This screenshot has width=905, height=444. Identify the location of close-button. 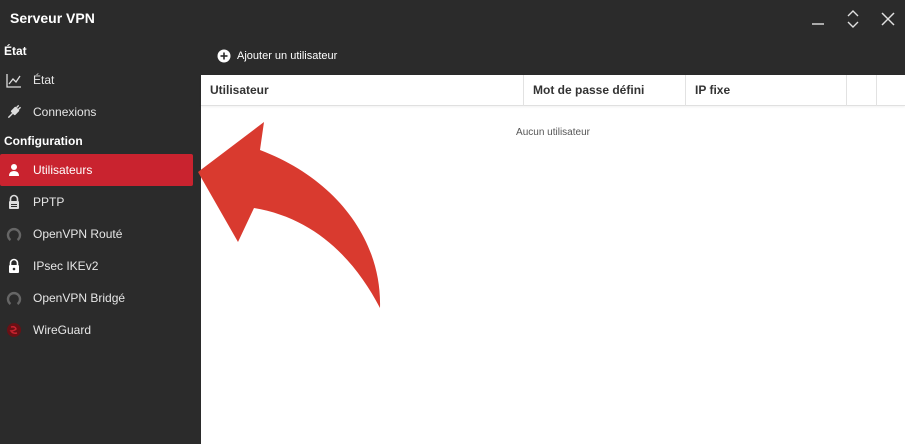
(888, 19).